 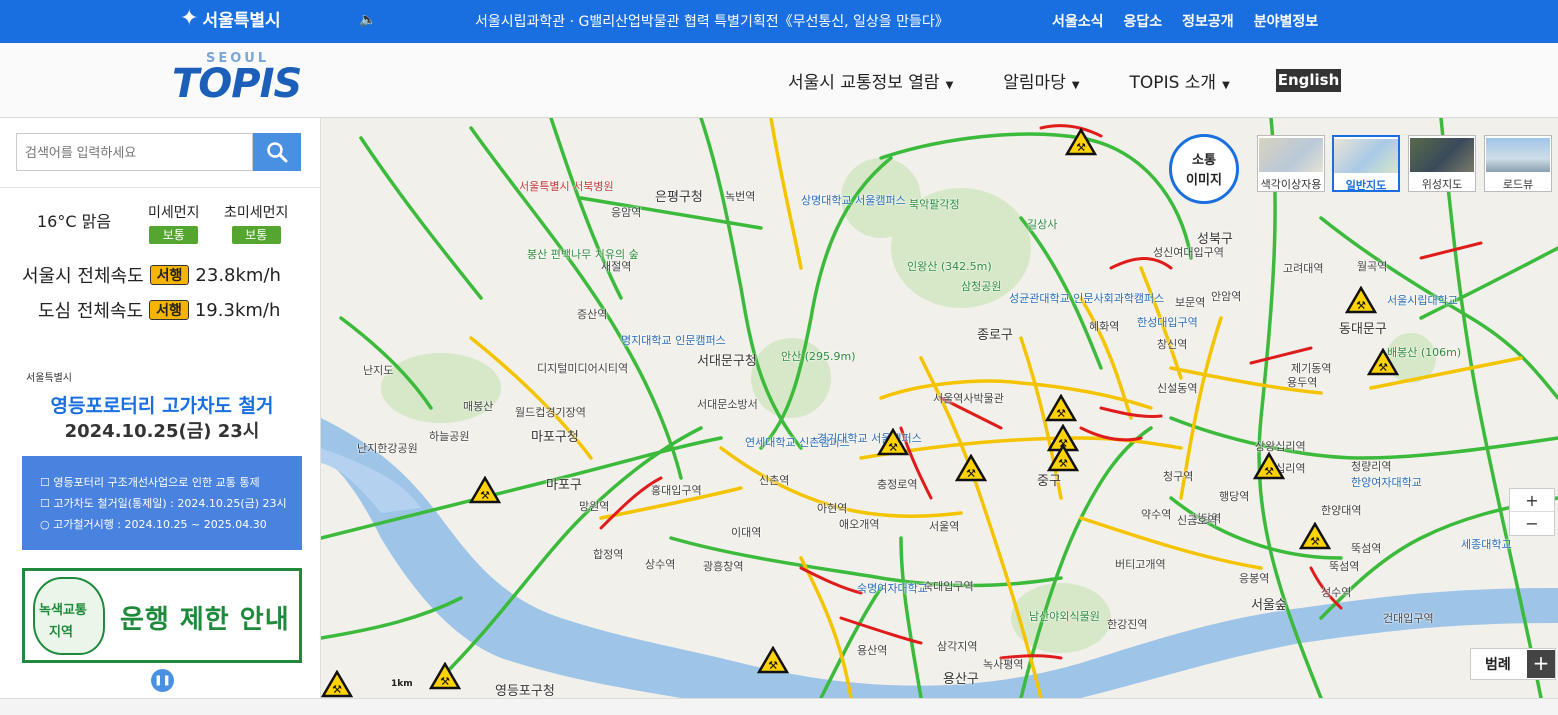 I want to click on map-label: 혜화역, so click(x=1104, y=326).